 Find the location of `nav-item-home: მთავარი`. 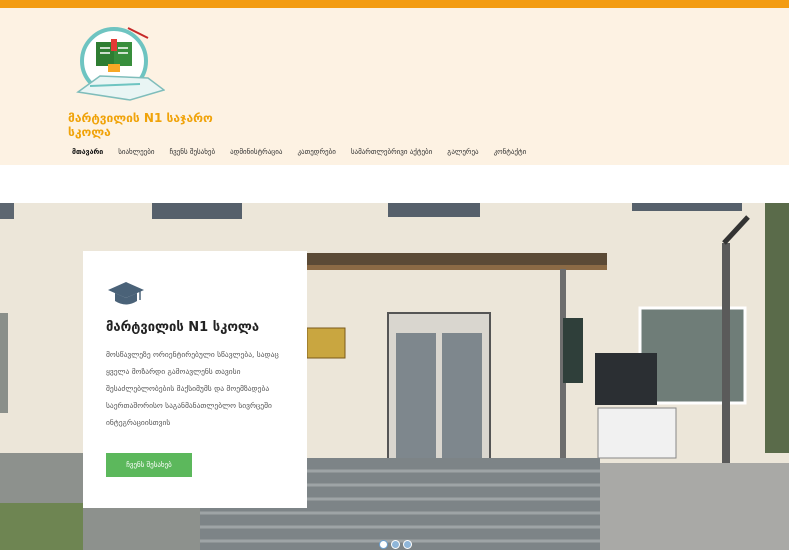

nav-item-home: მთავარი is located at coordinates (87, 152).